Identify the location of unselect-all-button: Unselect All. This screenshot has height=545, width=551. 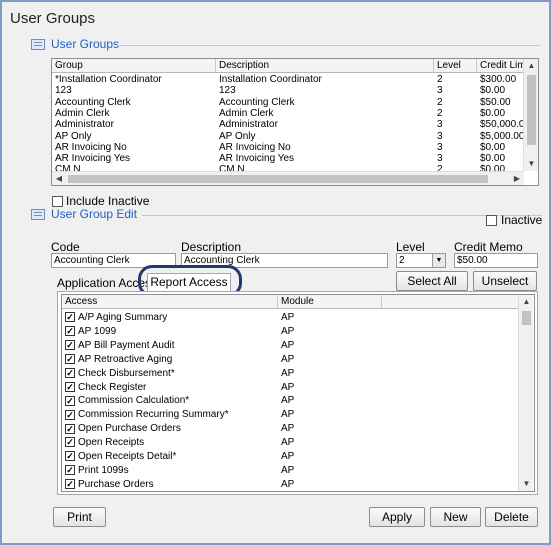
(505, 288).